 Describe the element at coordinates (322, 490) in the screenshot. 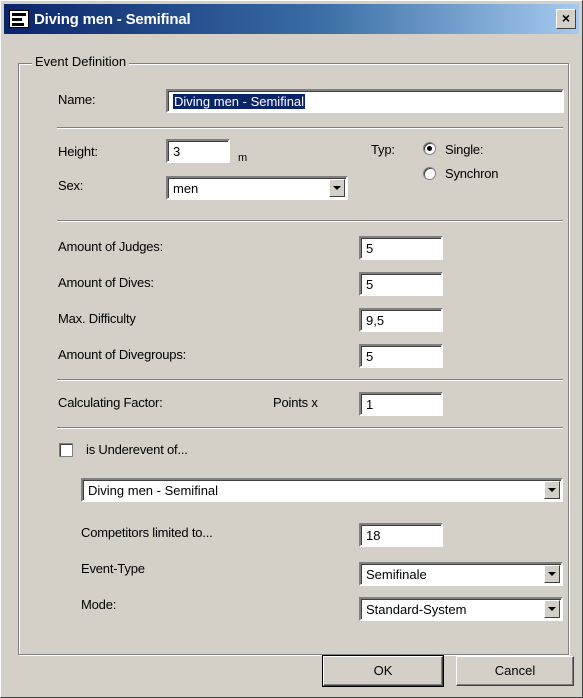

I see `underevent-select: Diving men - Semifinal` at that location.